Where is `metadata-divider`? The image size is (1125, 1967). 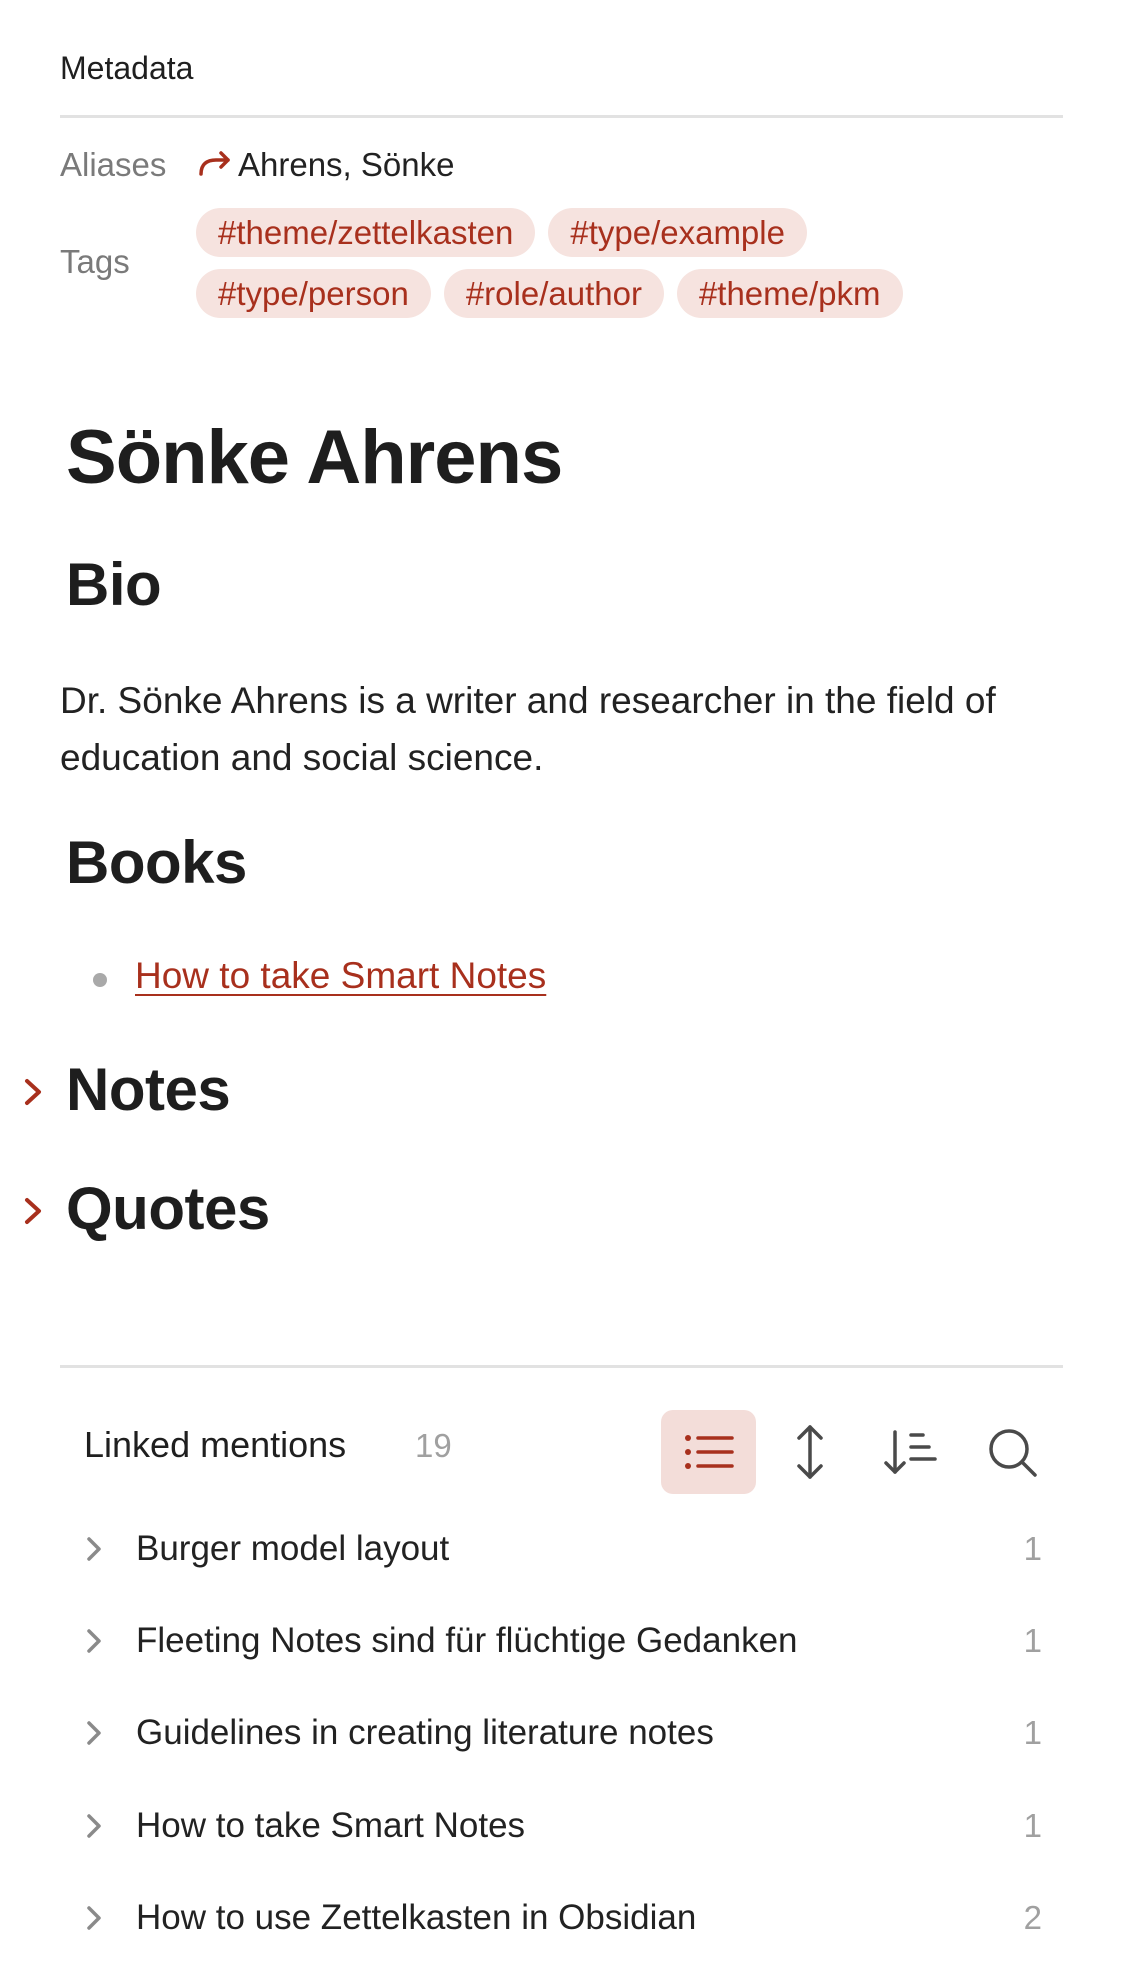 metadata-divider is located at coordinates (561, 116).